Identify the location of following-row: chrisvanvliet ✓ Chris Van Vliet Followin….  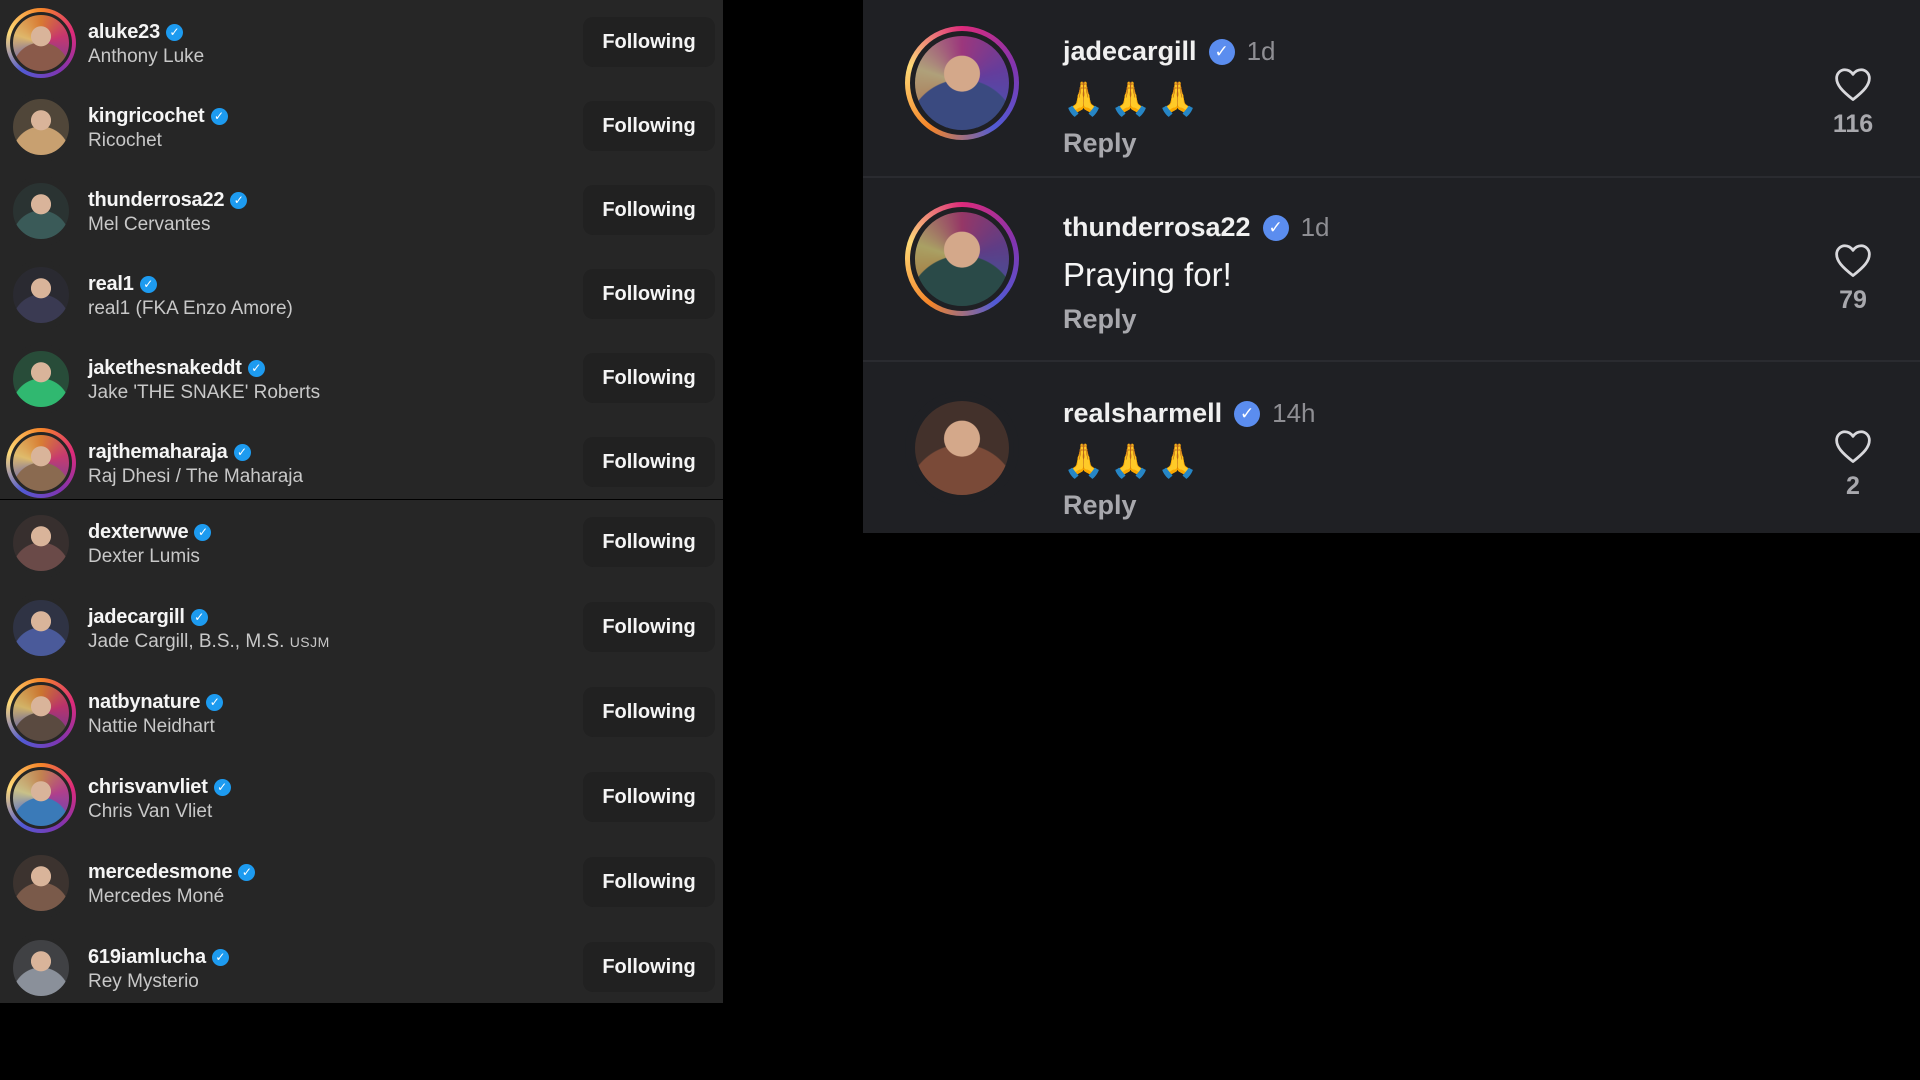
(361, 798).